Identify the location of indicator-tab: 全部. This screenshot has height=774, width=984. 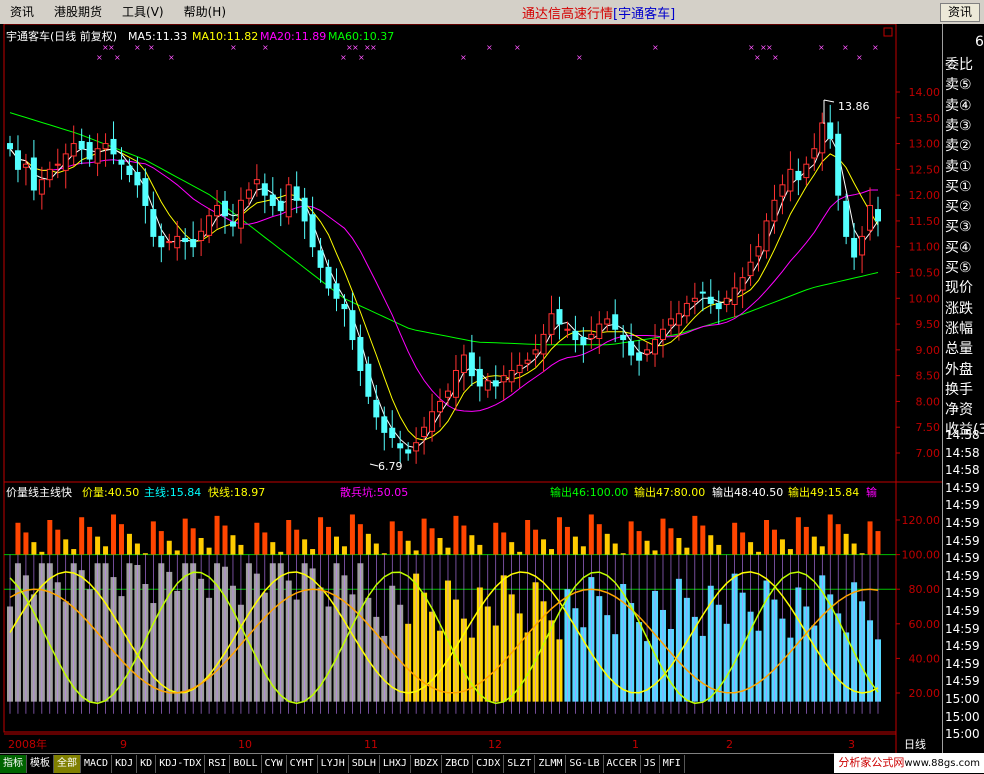
(67, 764).